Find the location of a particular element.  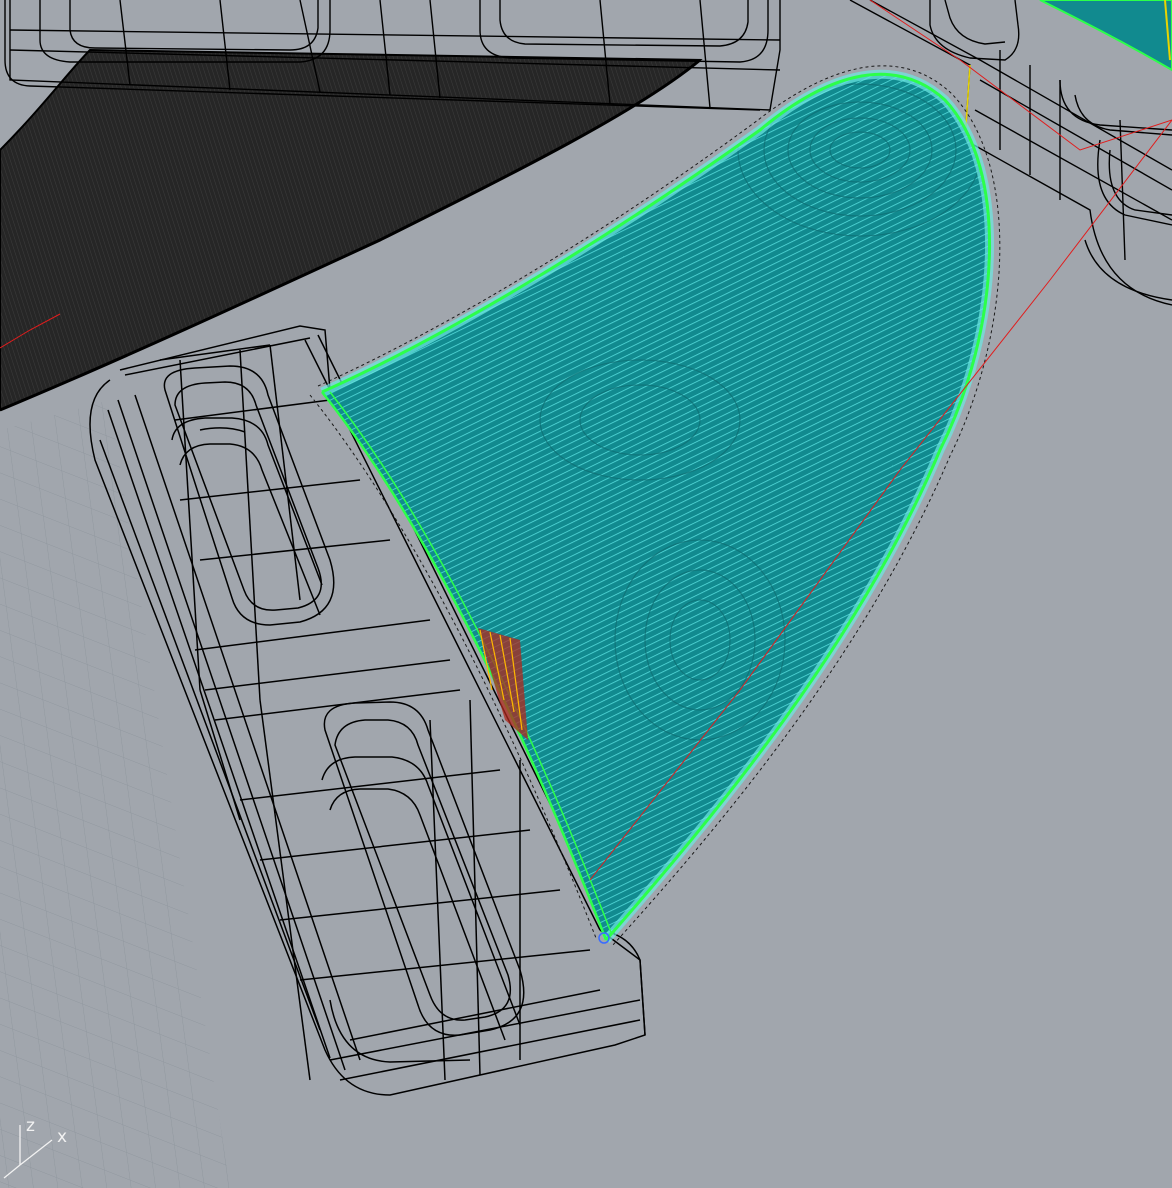

axis-x-label: x is located at coordinates (62, 1137).